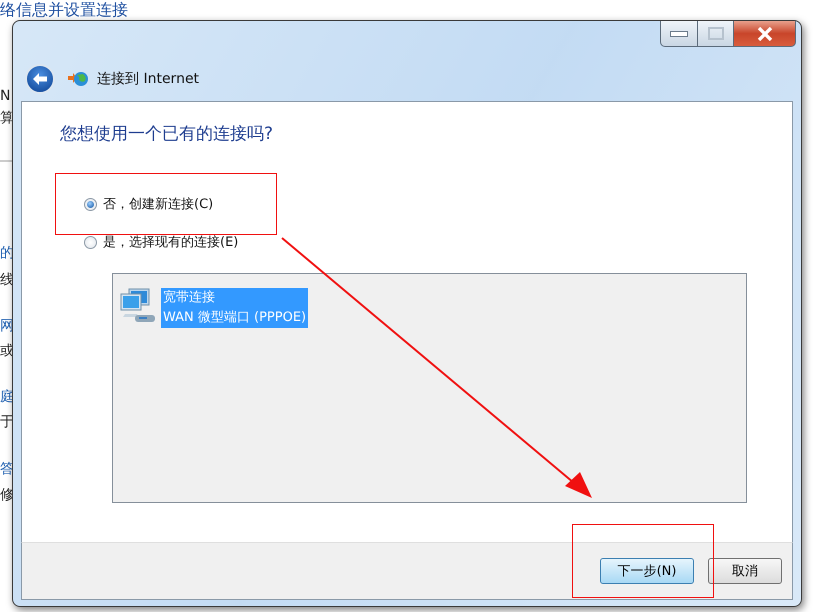  I want to click on network-computers-icon, so click(138, 306).